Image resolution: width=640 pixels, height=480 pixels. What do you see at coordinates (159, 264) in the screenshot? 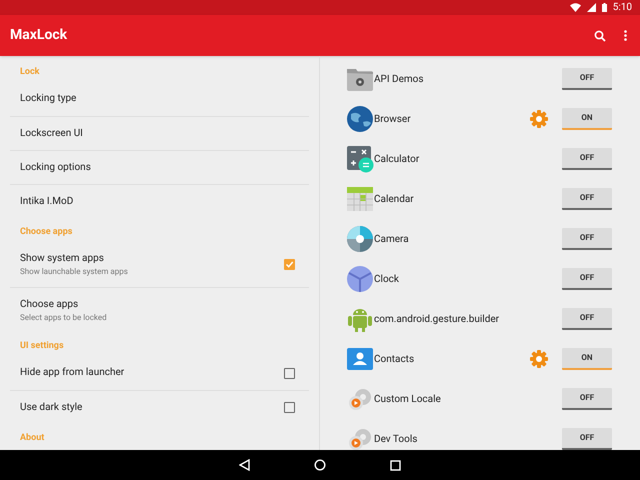
I see `settings-item: Show system apps Show launchable system apps` at bounding box center [159, 264].